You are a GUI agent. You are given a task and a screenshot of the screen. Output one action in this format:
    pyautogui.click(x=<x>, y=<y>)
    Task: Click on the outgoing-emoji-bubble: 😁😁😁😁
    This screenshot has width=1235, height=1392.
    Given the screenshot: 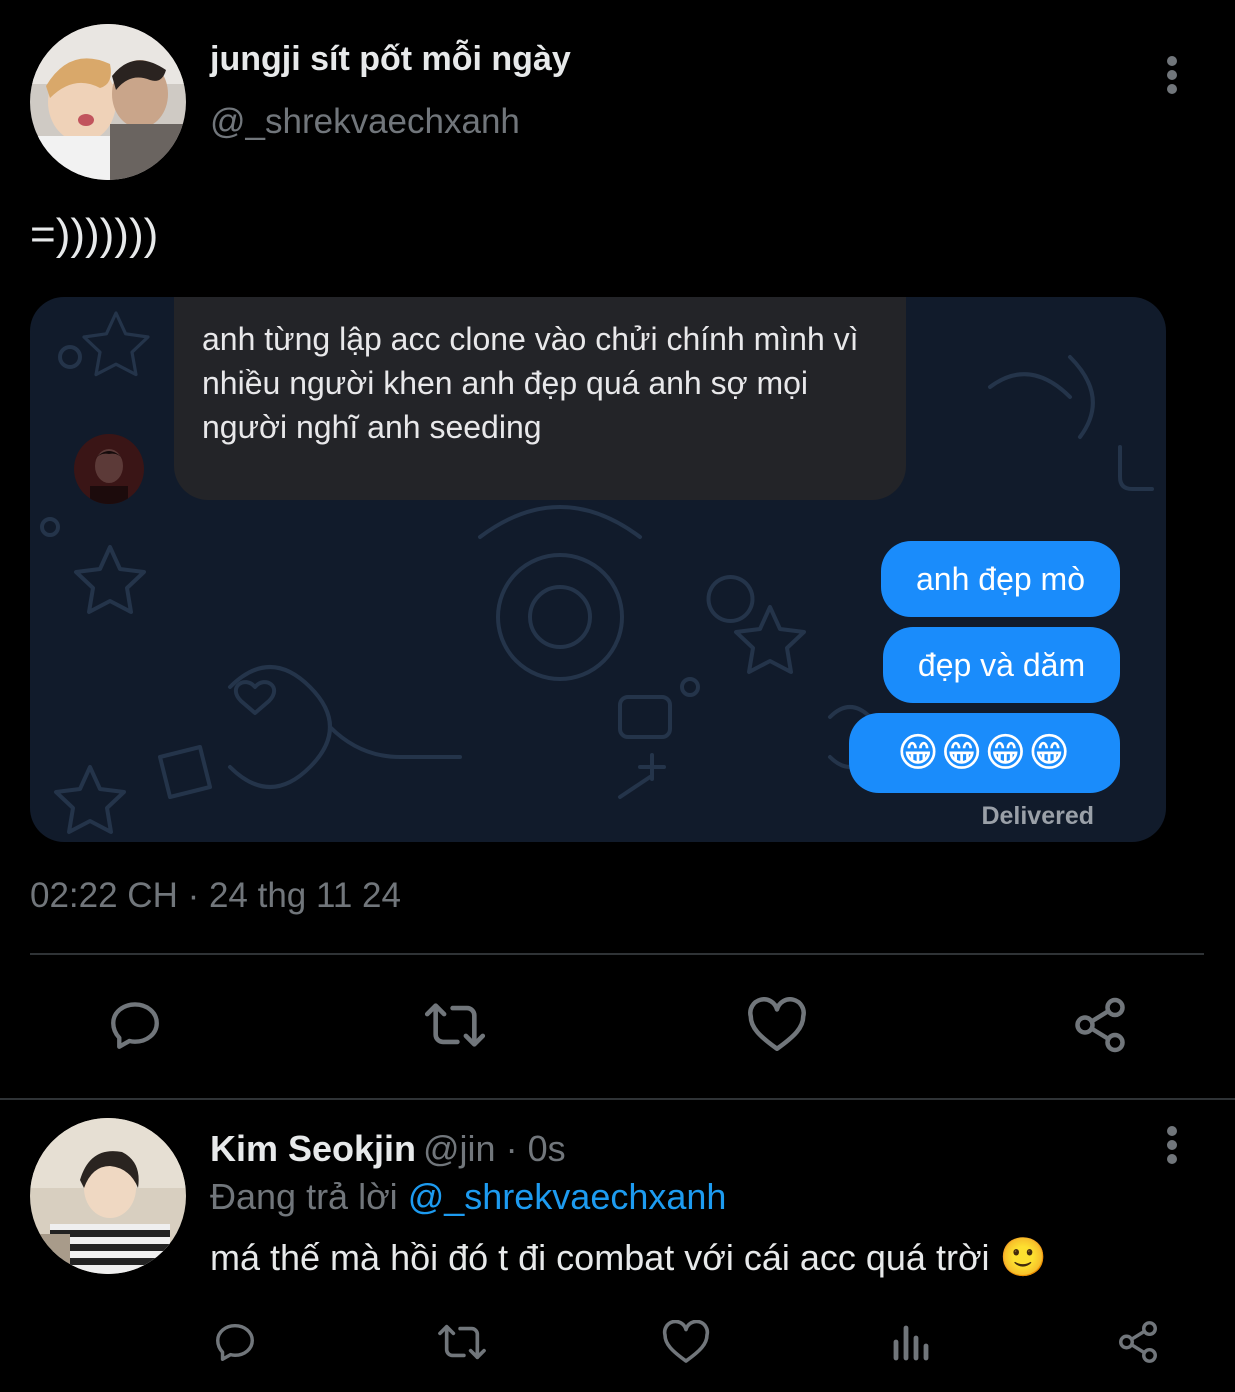 What is the action you would take?
    pyautogui.click(x=984, y=753)
    